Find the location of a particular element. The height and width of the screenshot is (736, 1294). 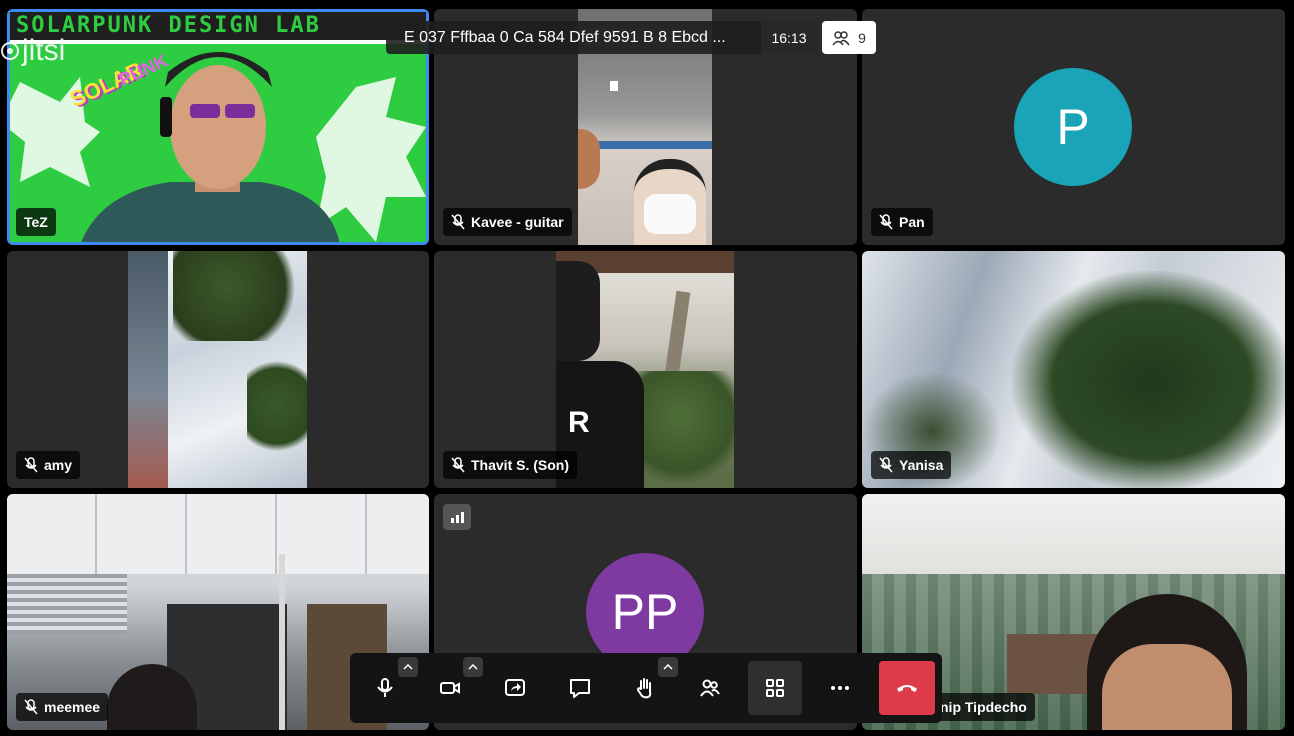

participant-video: R is located at coordinates (645, 369).